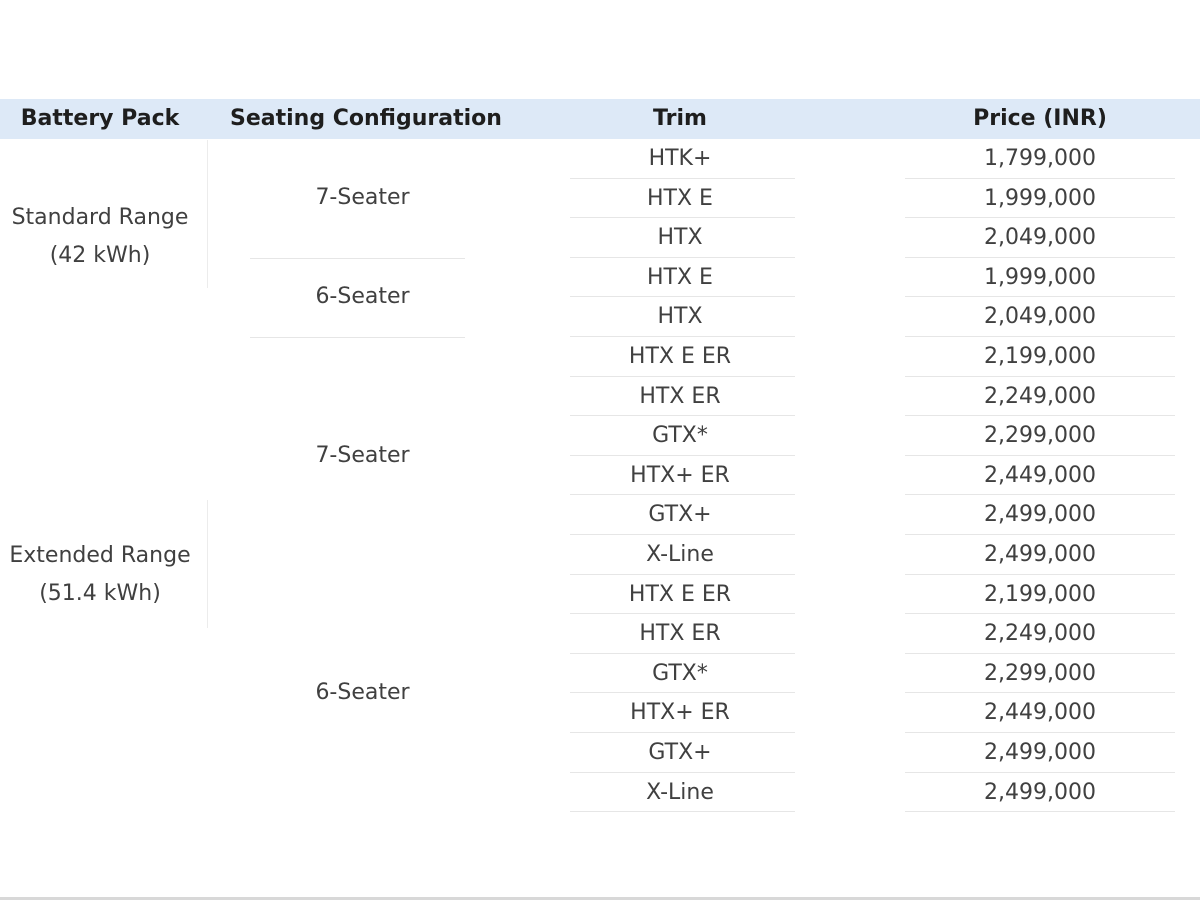 The width and height of the screenshot is (1200, 900). Describe the element at coordinates (100, 593) in the screenshot. I see `battery-pack-capacity: (51.4 kWh)` at that location.